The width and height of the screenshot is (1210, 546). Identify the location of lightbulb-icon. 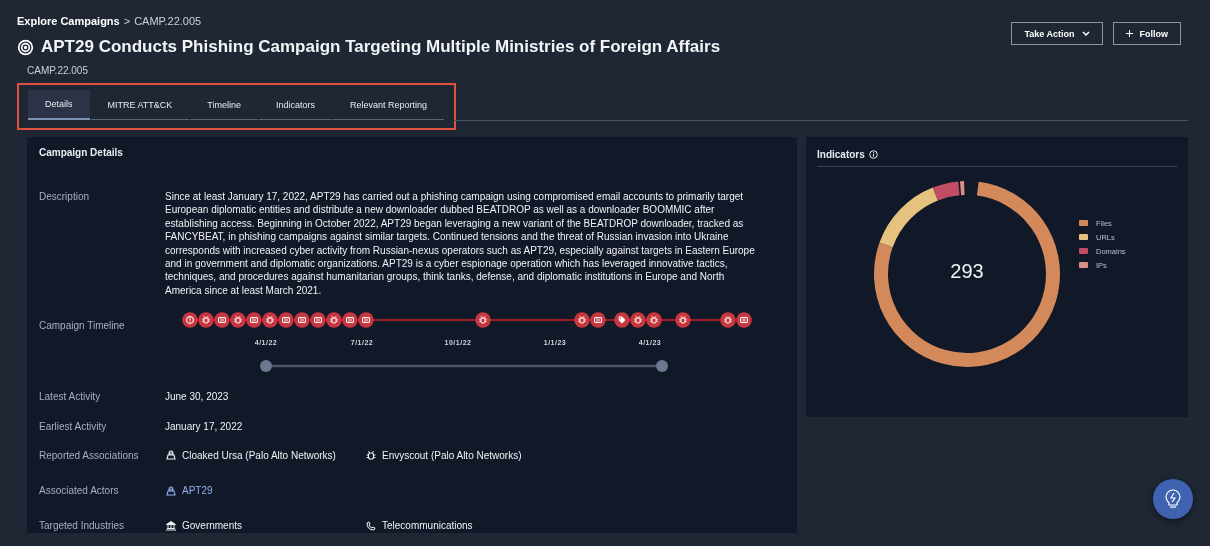
(1173, 499).